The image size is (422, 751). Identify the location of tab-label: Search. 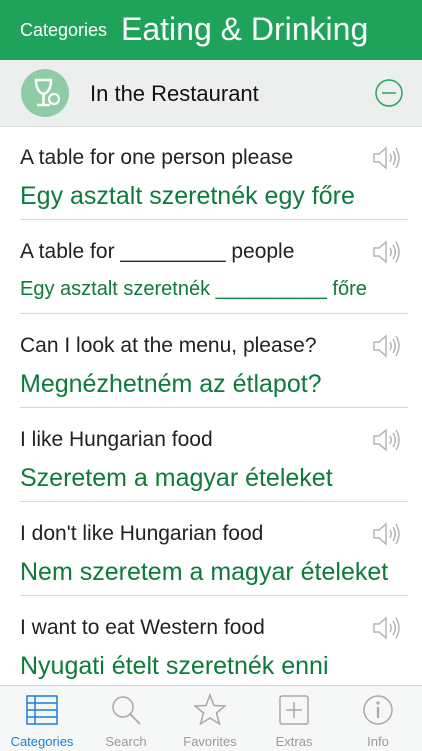
(126, 741).